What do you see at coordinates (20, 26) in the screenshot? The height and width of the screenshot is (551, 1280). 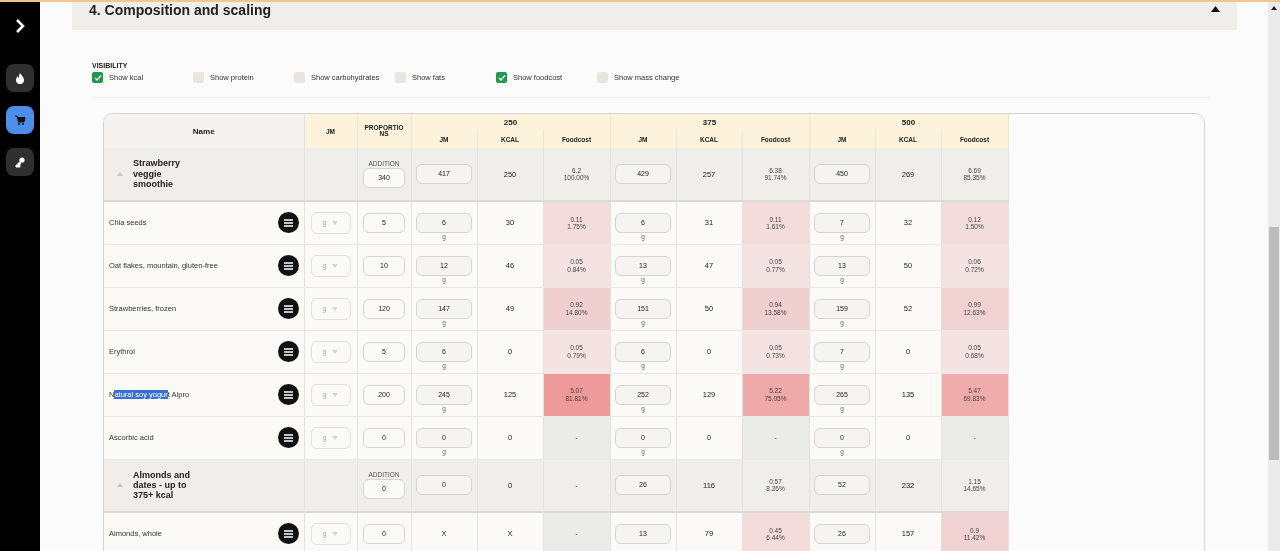 I see `expand-icon` at bounding box center [20, 26].